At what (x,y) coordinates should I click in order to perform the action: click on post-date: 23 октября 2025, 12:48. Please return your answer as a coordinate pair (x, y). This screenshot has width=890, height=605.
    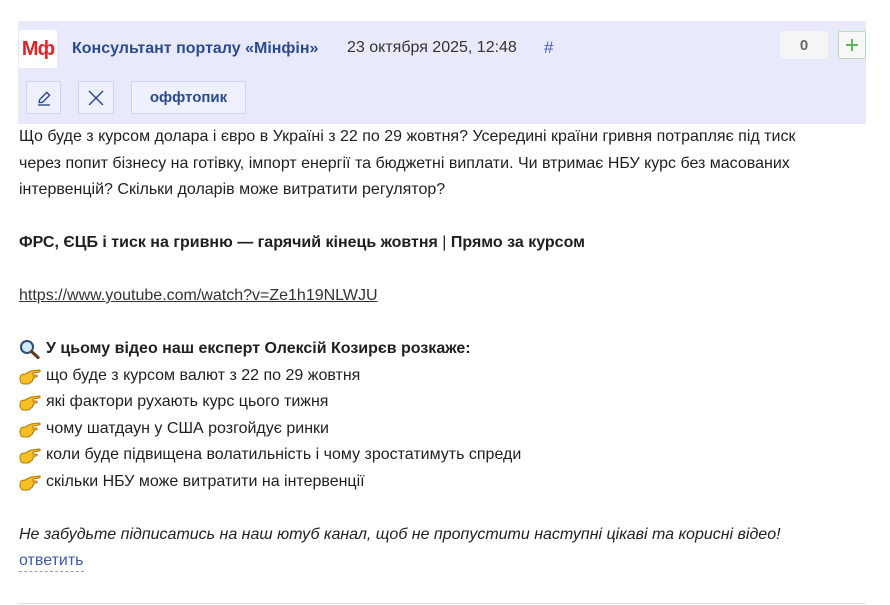
    Looking at the image, I should click on (432, 47).